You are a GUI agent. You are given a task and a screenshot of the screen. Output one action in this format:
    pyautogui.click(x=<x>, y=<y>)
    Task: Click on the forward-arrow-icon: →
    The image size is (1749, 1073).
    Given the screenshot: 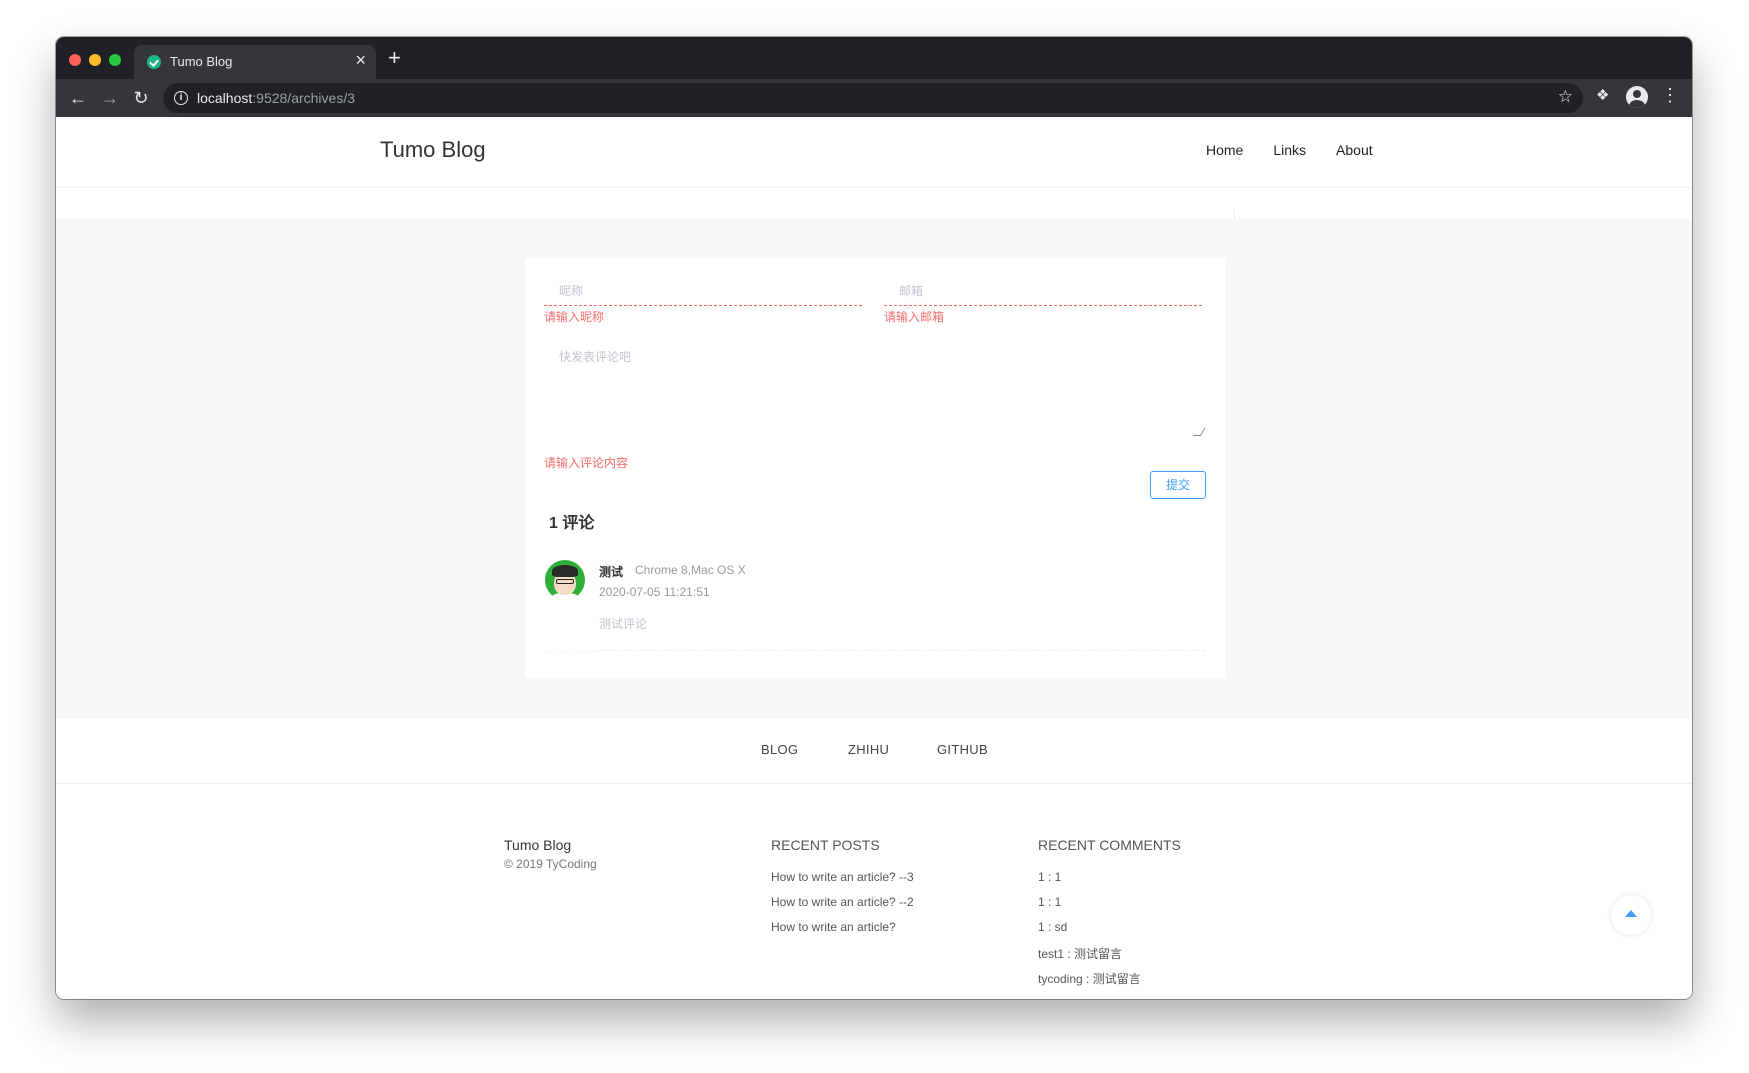 What is the action you would take?
    pyautogui.click(x=110, y=98)
    